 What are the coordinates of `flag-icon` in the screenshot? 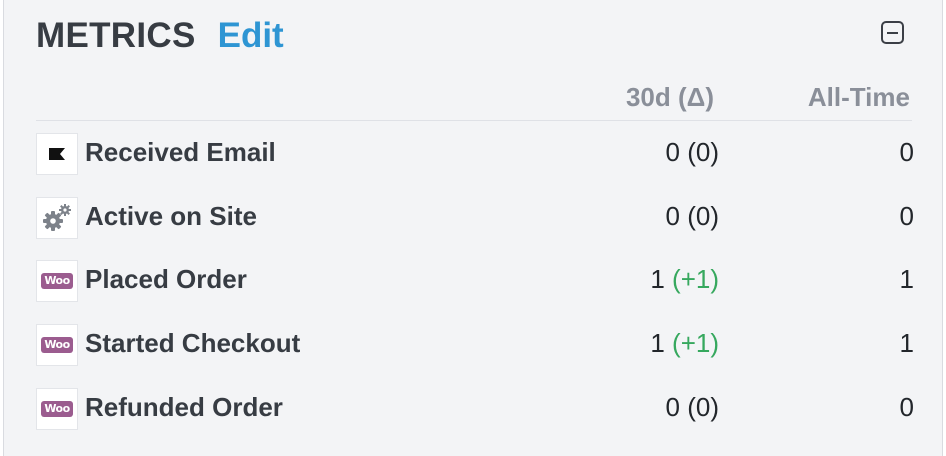 It's located at (57, 154).